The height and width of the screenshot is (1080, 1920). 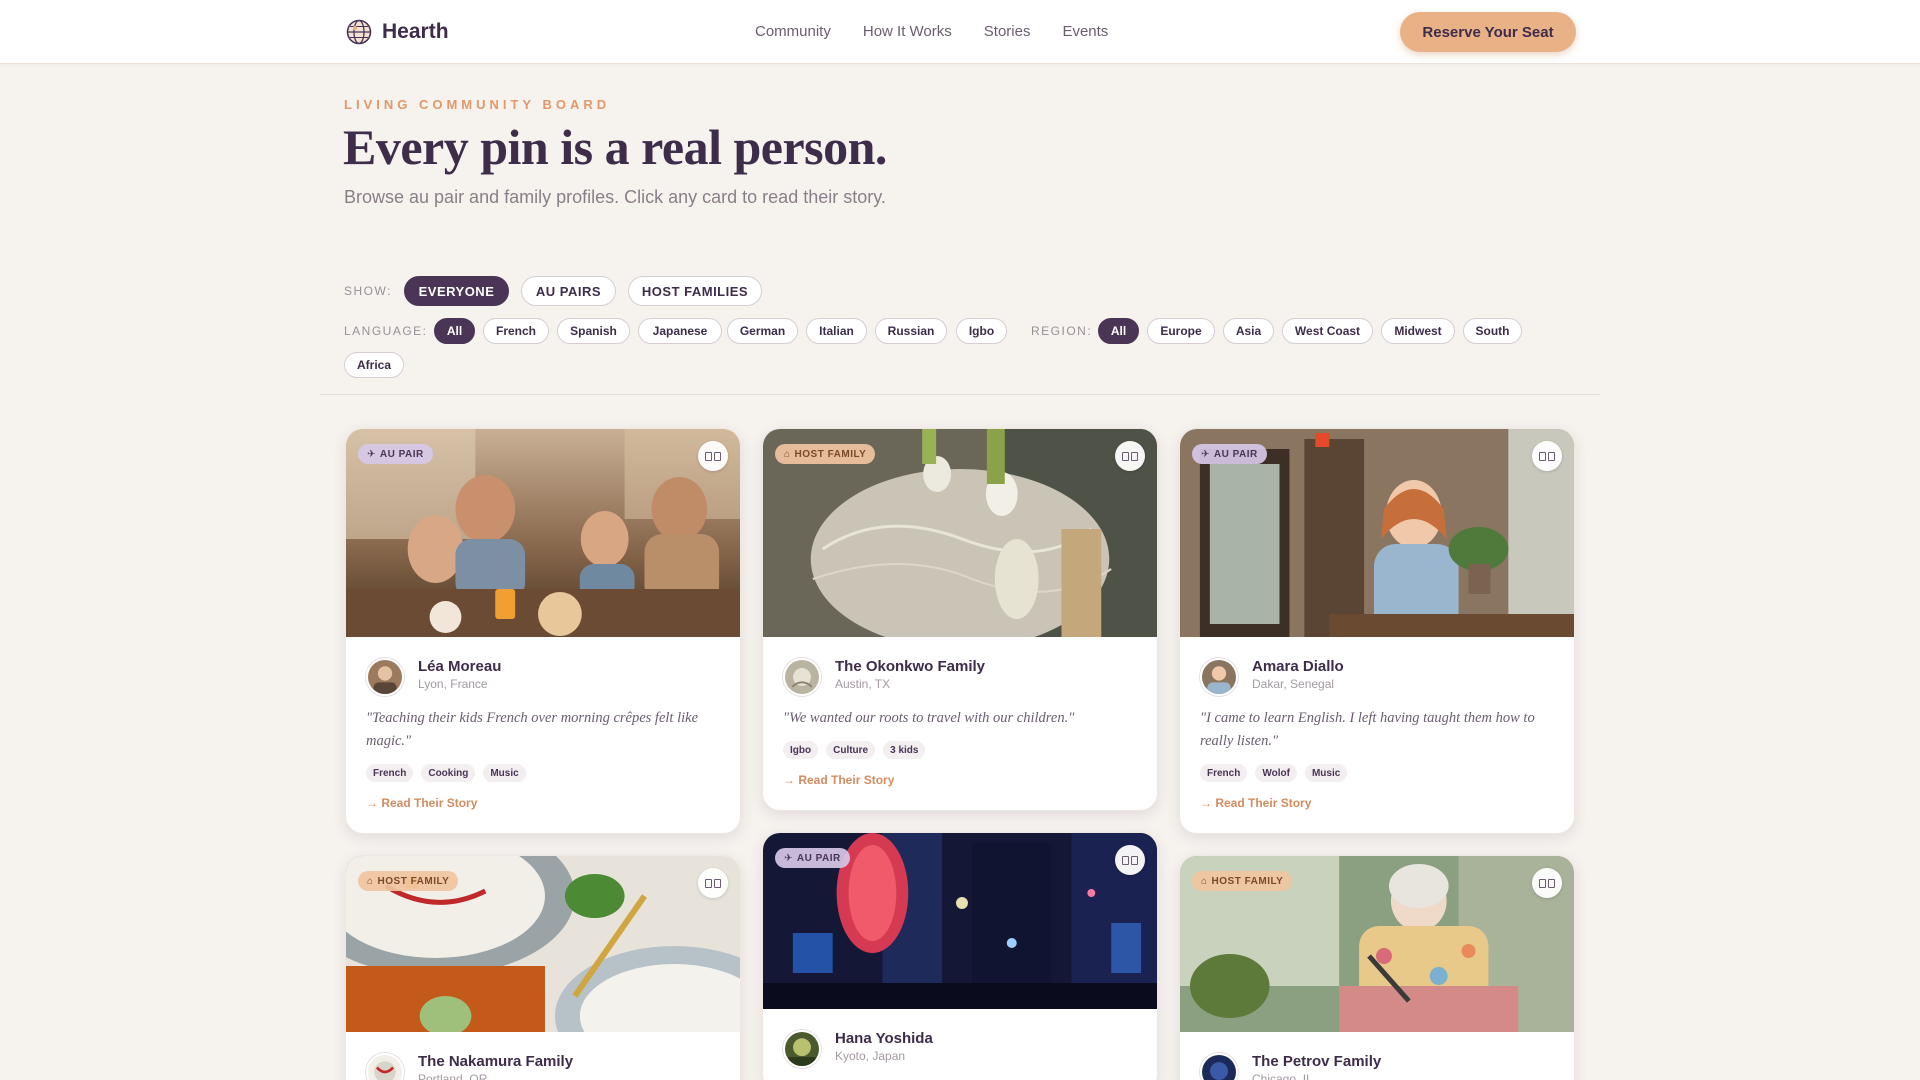 I want to click on region-filter-midwest: Midwest, so click(x=1418, y=331).